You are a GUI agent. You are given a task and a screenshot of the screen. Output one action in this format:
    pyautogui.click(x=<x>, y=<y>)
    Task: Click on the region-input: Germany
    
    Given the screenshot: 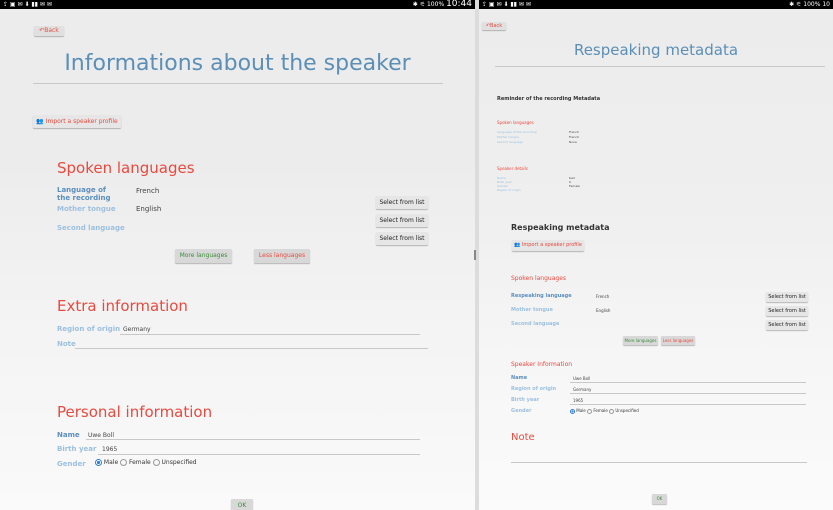 What is the action you would take?
    pyautogui.click(x=137, y=329)
    